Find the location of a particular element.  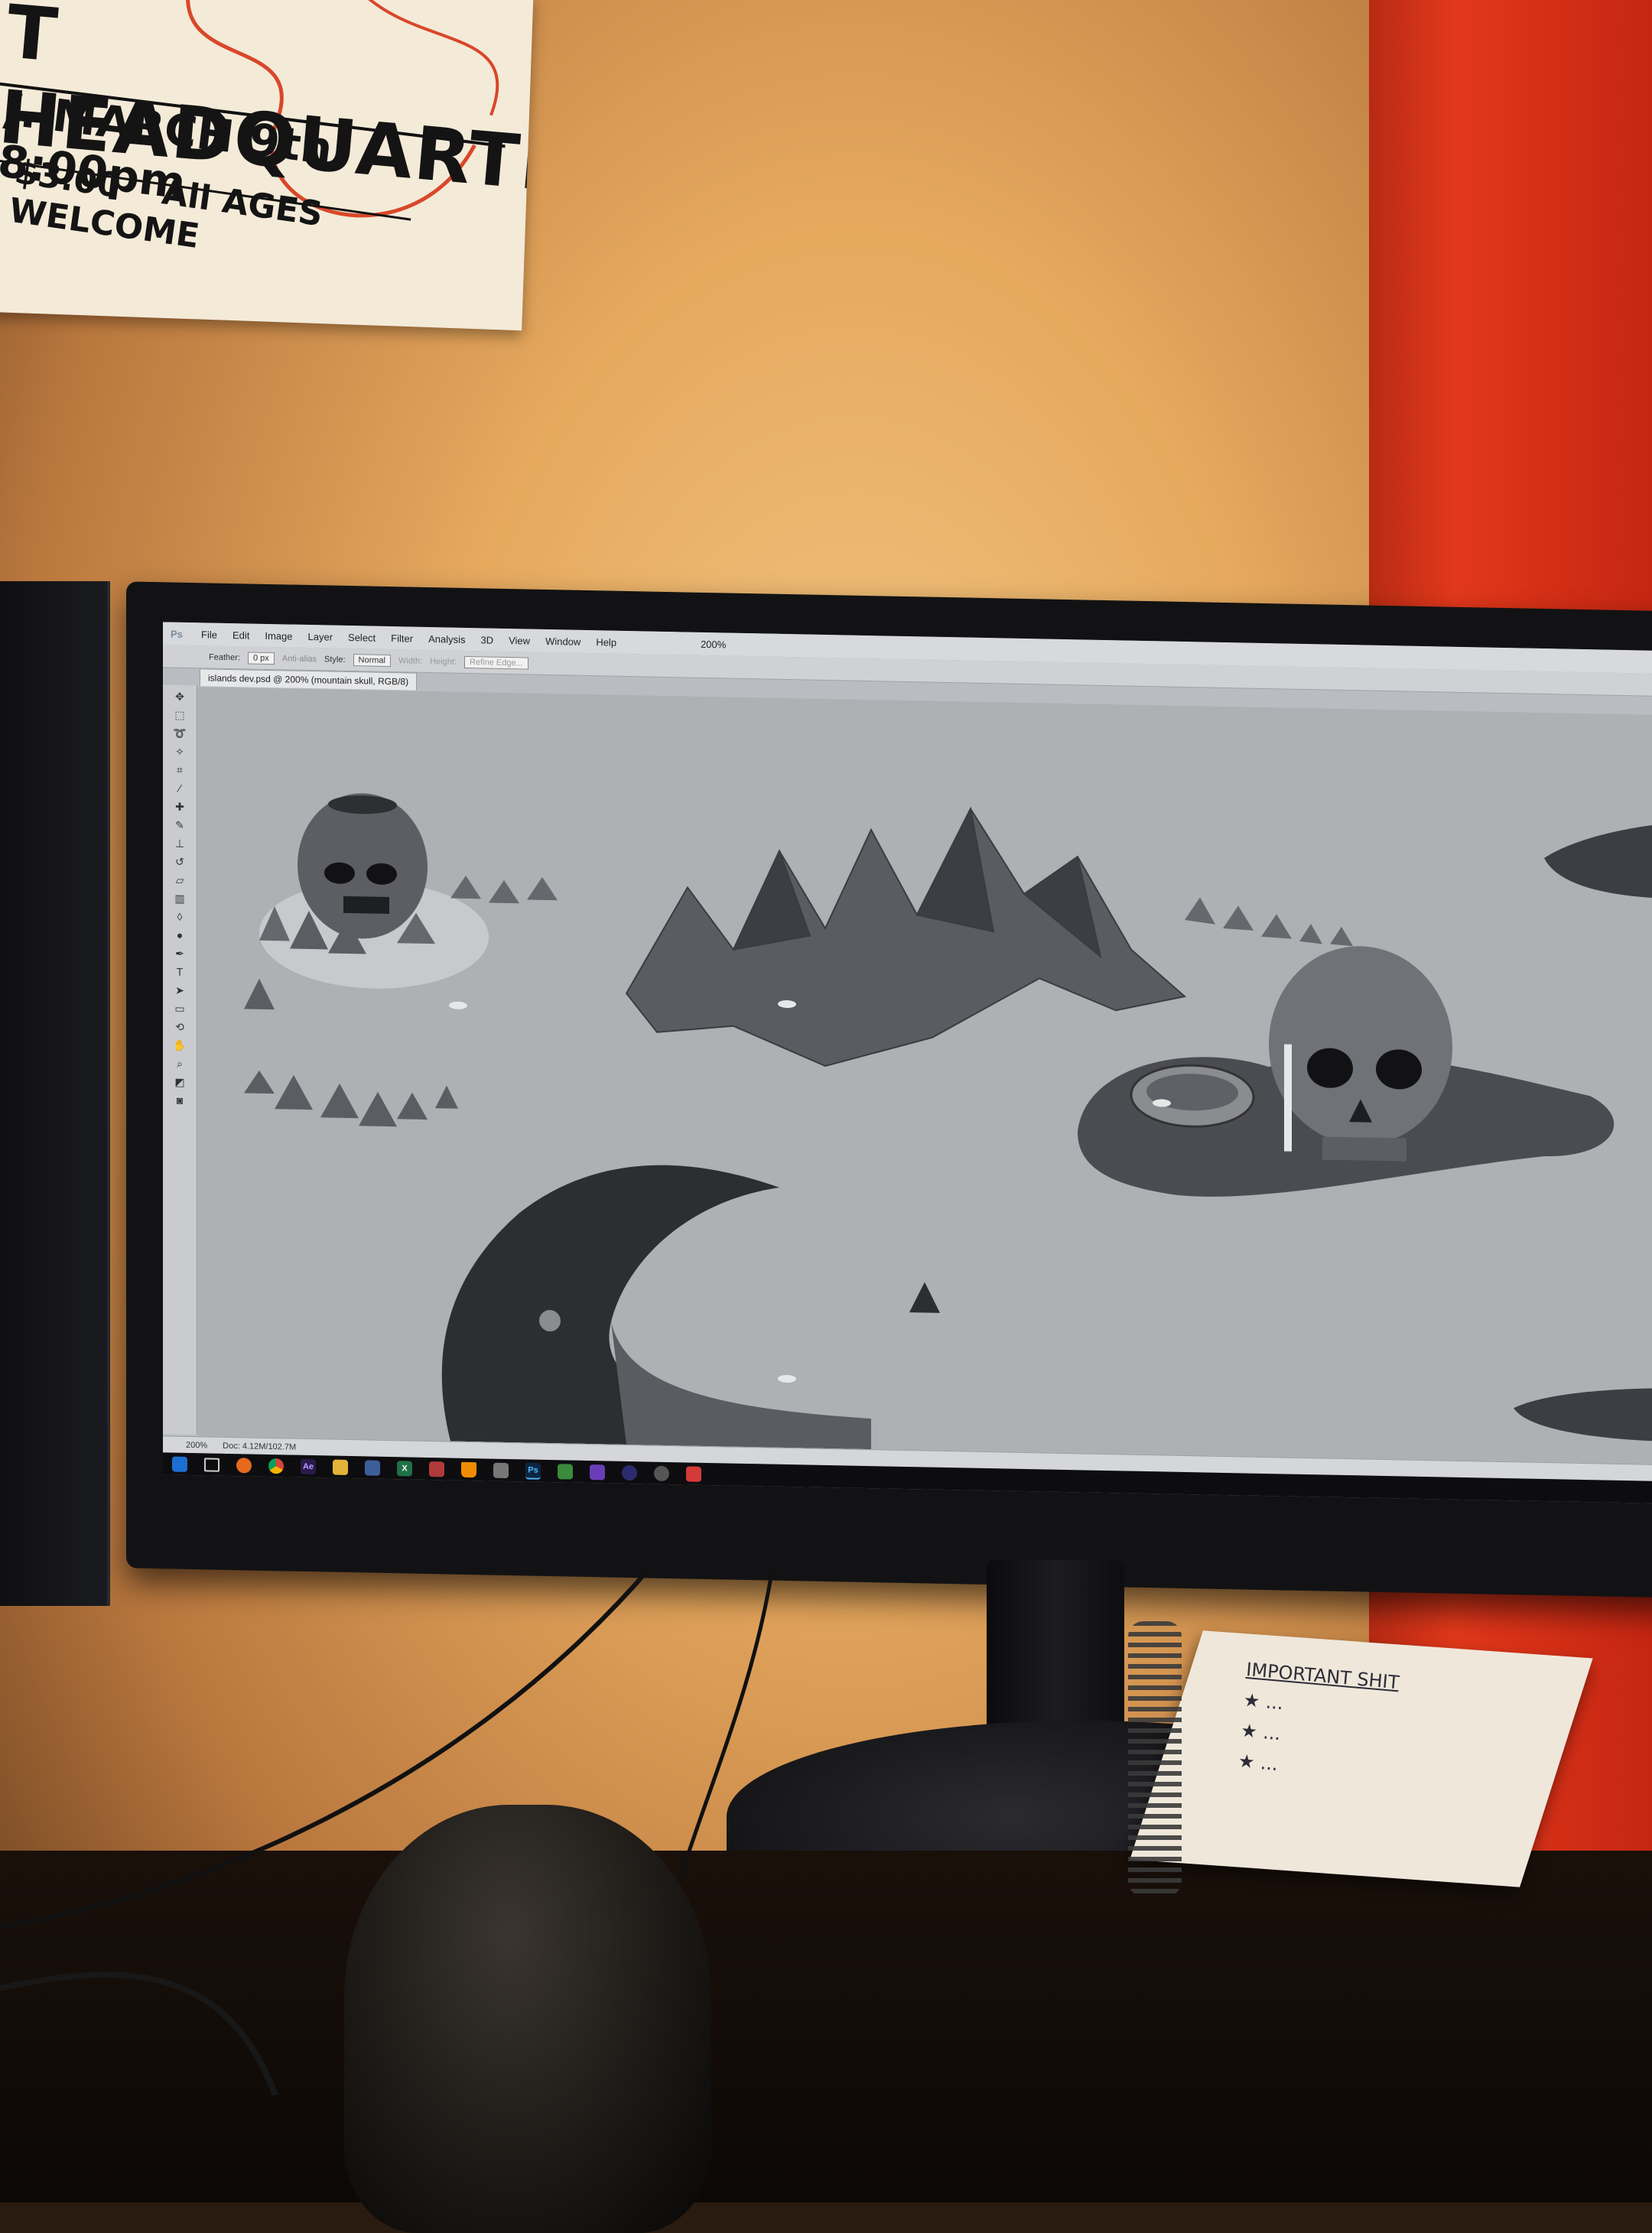

photoshop-logo: Ps is located at coordinates (177, 634).